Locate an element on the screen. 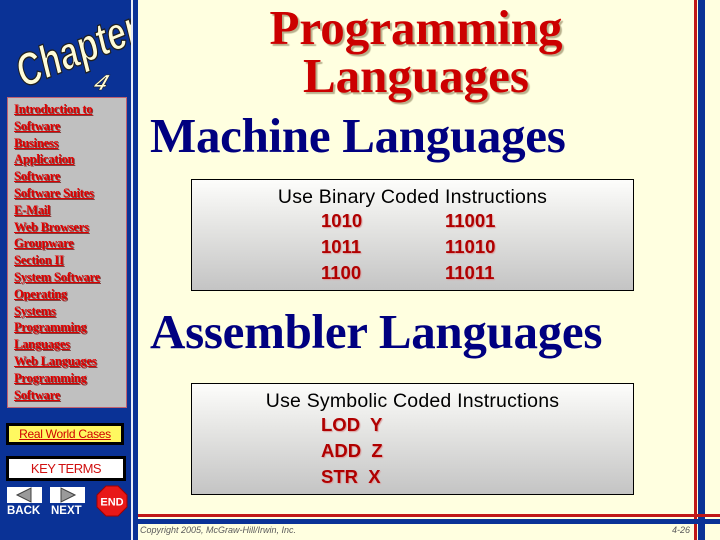  nav-link-section-ii: Section II is located at coordinates (70, 260).